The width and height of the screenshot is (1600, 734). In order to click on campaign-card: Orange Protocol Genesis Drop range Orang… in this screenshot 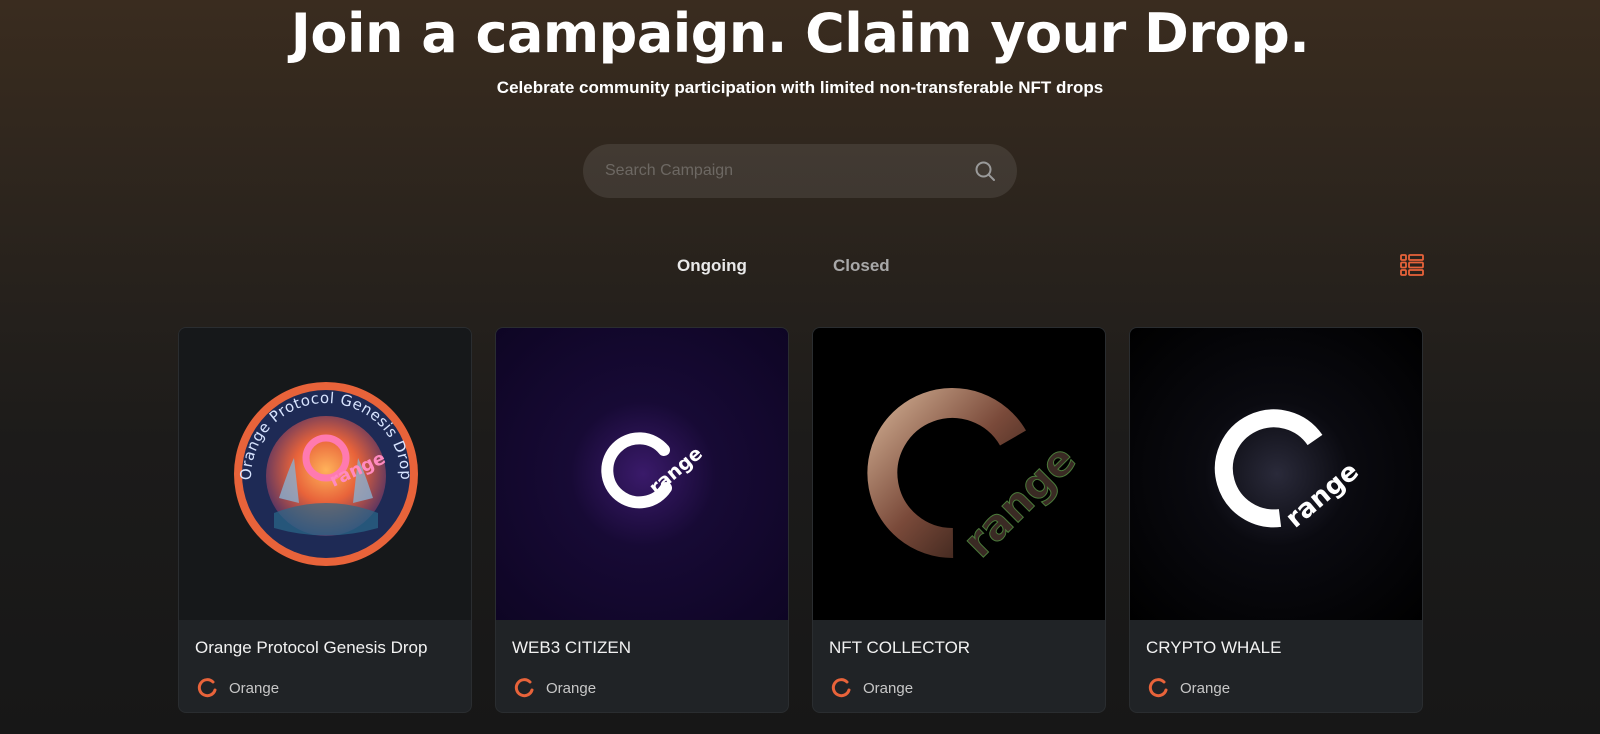, I will do `click(325, 520)`.